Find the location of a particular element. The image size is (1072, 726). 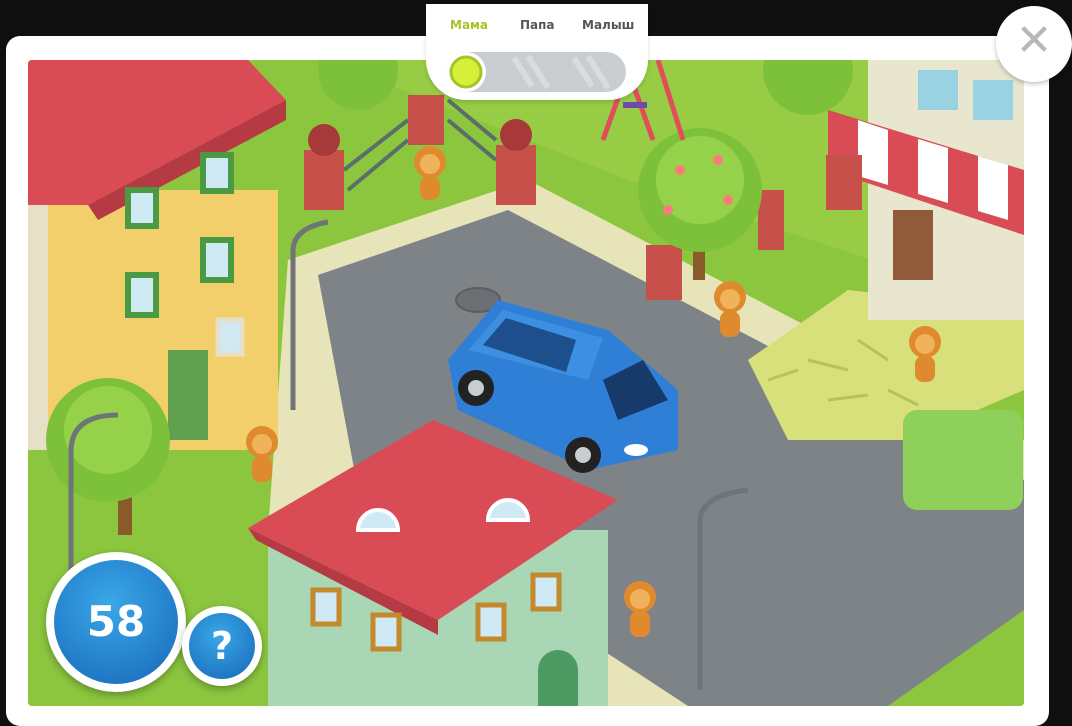

close-icon: ✕ is located at coordinates (1034, 40).